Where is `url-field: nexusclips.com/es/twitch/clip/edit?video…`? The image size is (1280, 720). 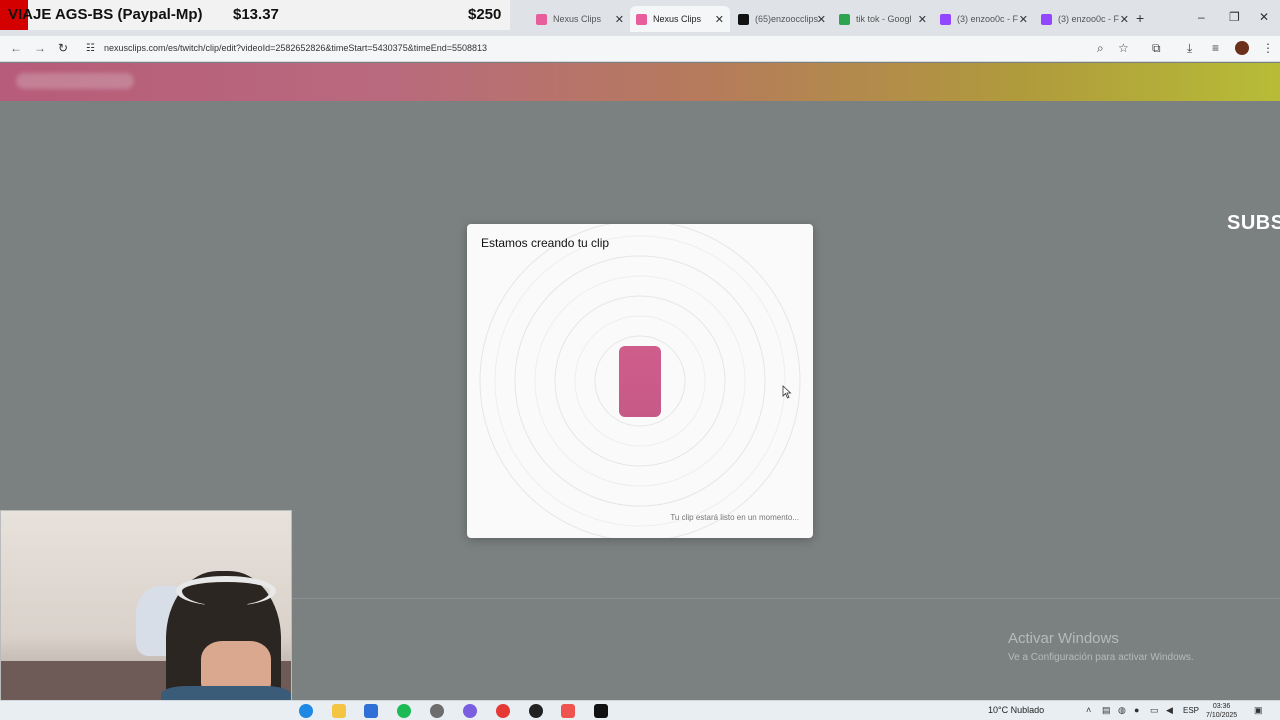 url-field: nexusclips.com/es/twitch/clip/edit?video… is located at coordinates (295, 48).